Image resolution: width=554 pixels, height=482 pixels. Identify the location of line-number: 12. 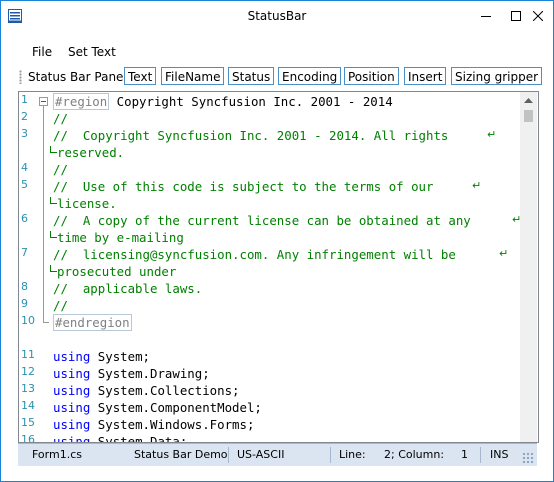
(28, 371).